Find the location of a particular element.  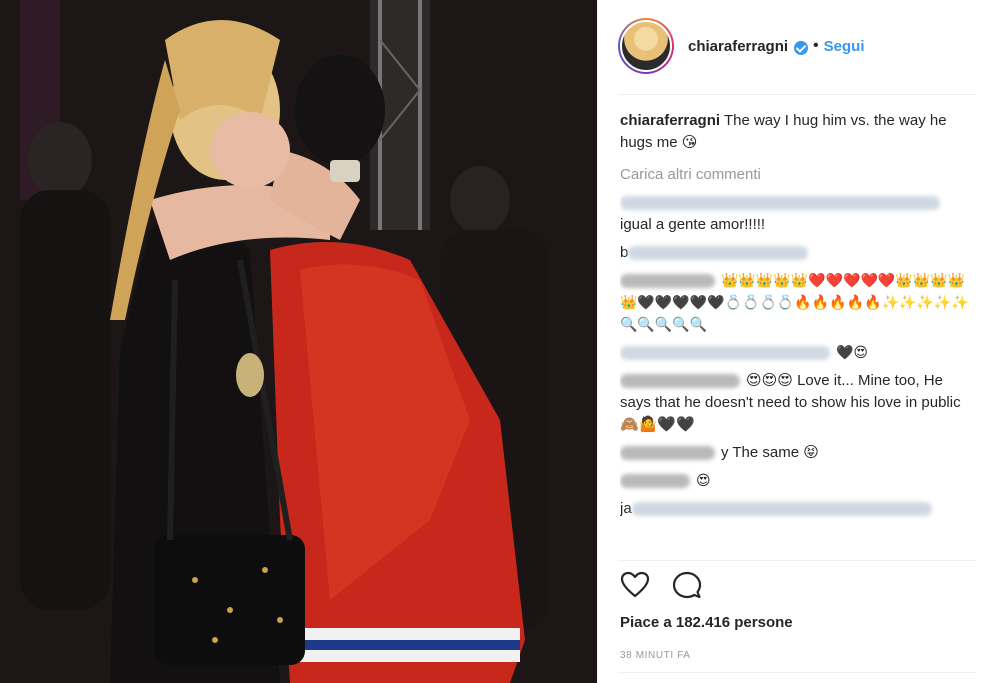

bottom-divider is located at coordinates (797, 672).